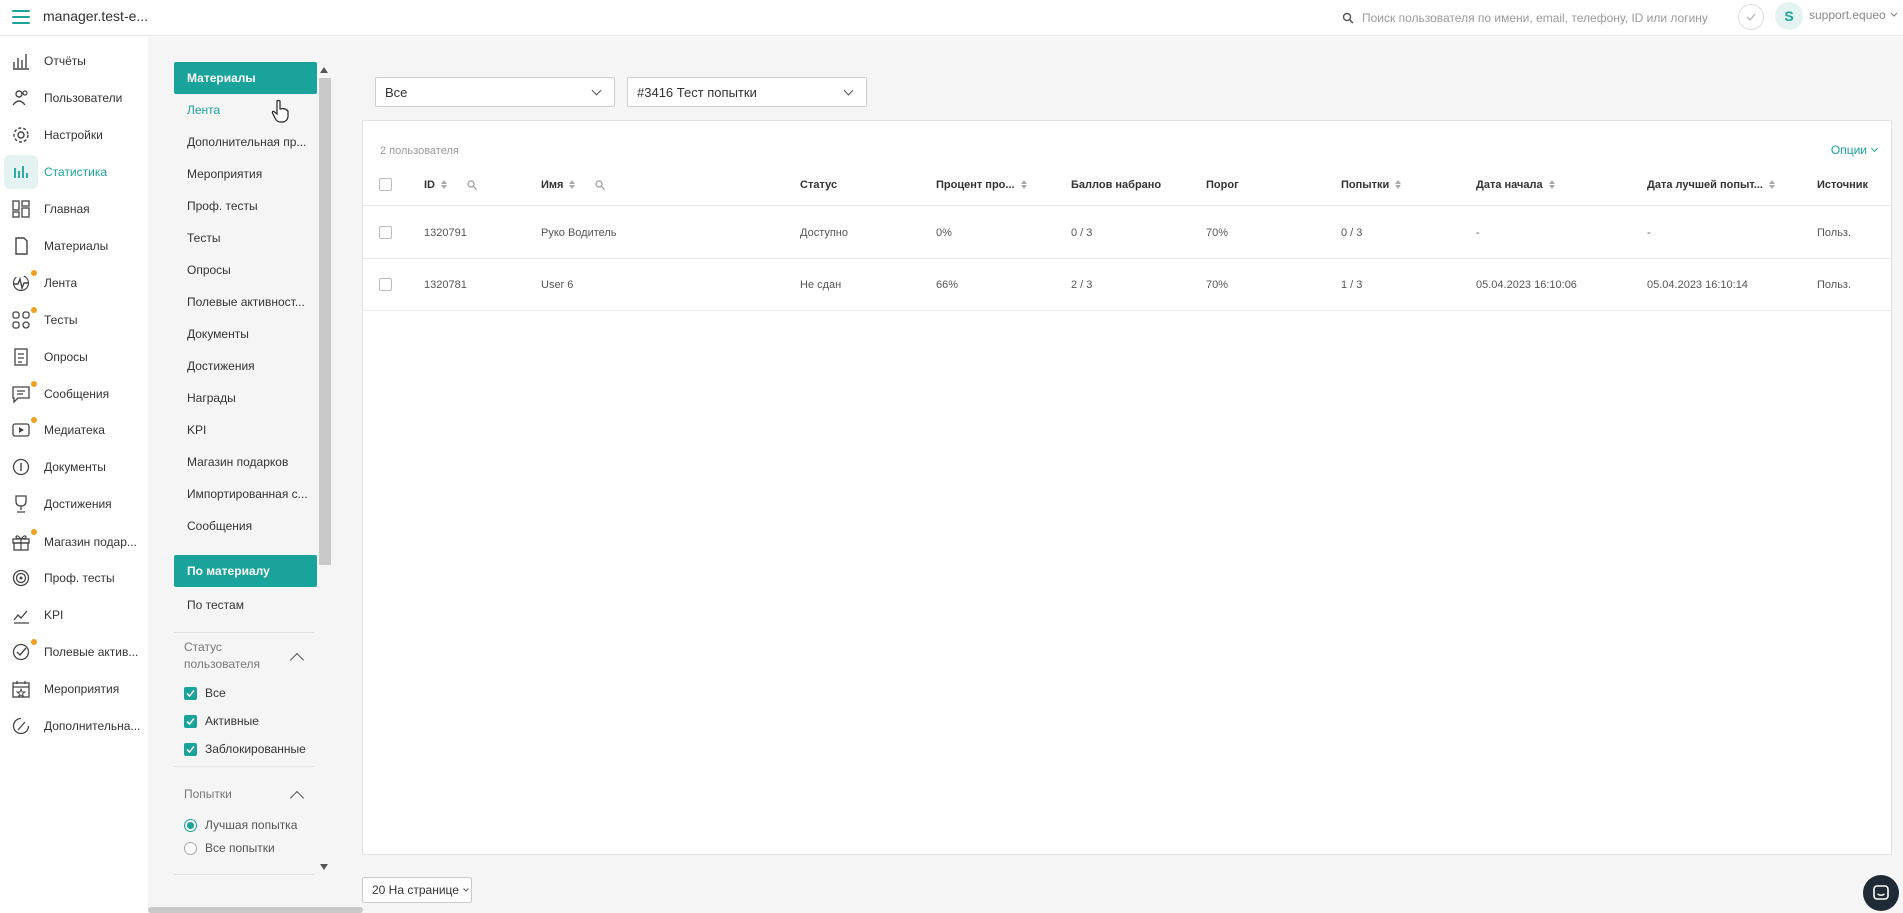 The image size is (1903, 913). I want to click on column-header-label: Источник, so click(1843, 184).